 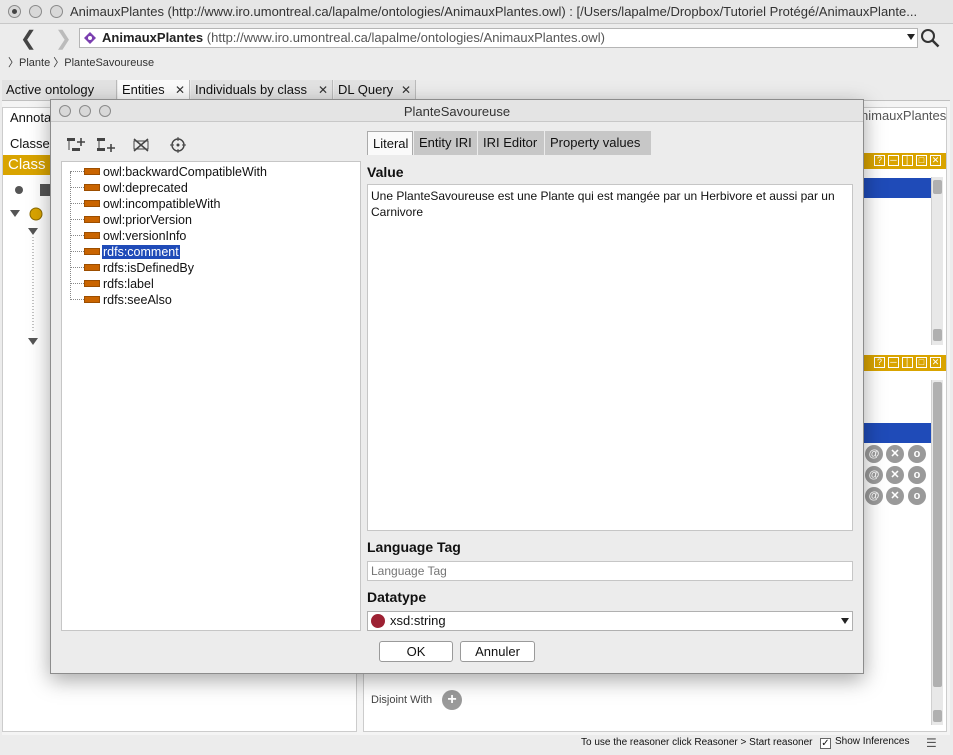 I want to click on target-icon, so click(x=178, y=145).